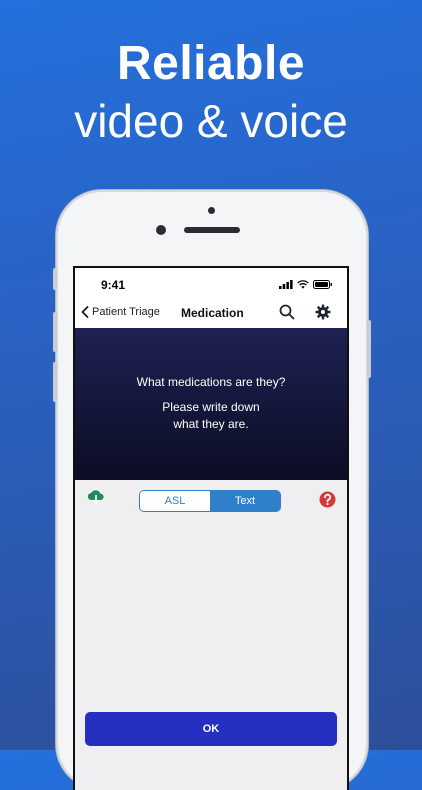 This screenshot has width=422, height=790. Describe the element at coordinates (211, 382) in the screenshot. I see `prompt-question: What medications are they?` at that location.